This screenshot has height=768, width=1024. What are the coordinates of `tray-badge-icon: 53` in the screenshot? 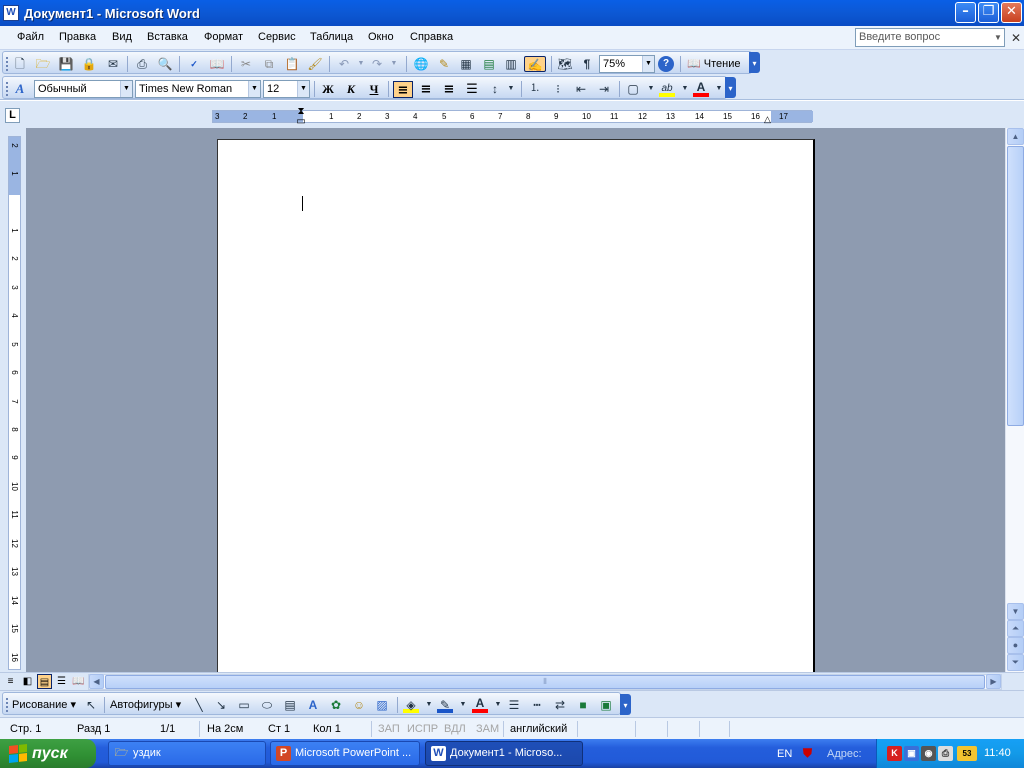 It's located at (967, 753).